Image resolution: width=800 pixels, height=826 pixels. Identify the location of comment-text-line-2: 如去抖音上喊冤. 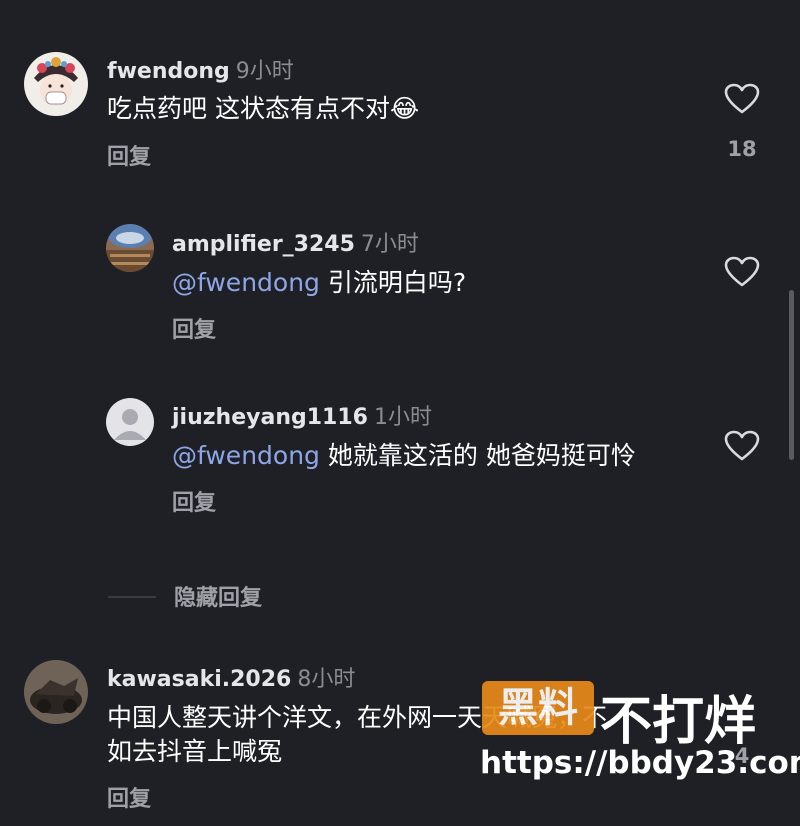
(195, 751).